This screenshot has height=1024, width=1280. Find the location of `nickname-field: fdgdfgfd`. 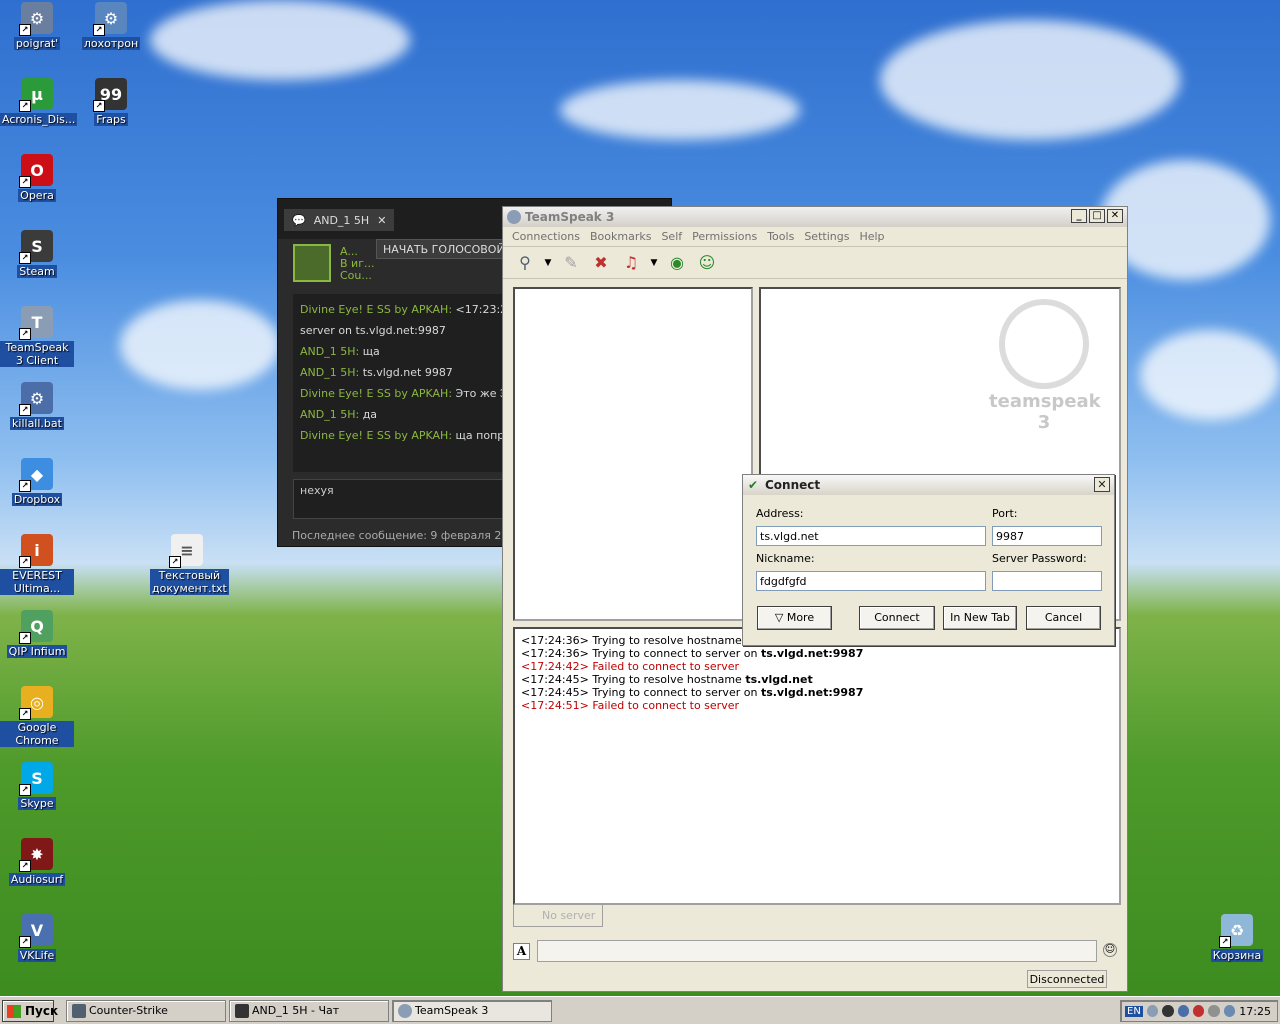

nickname-field: fdgdfgfd is located at coordinates (871, 581).